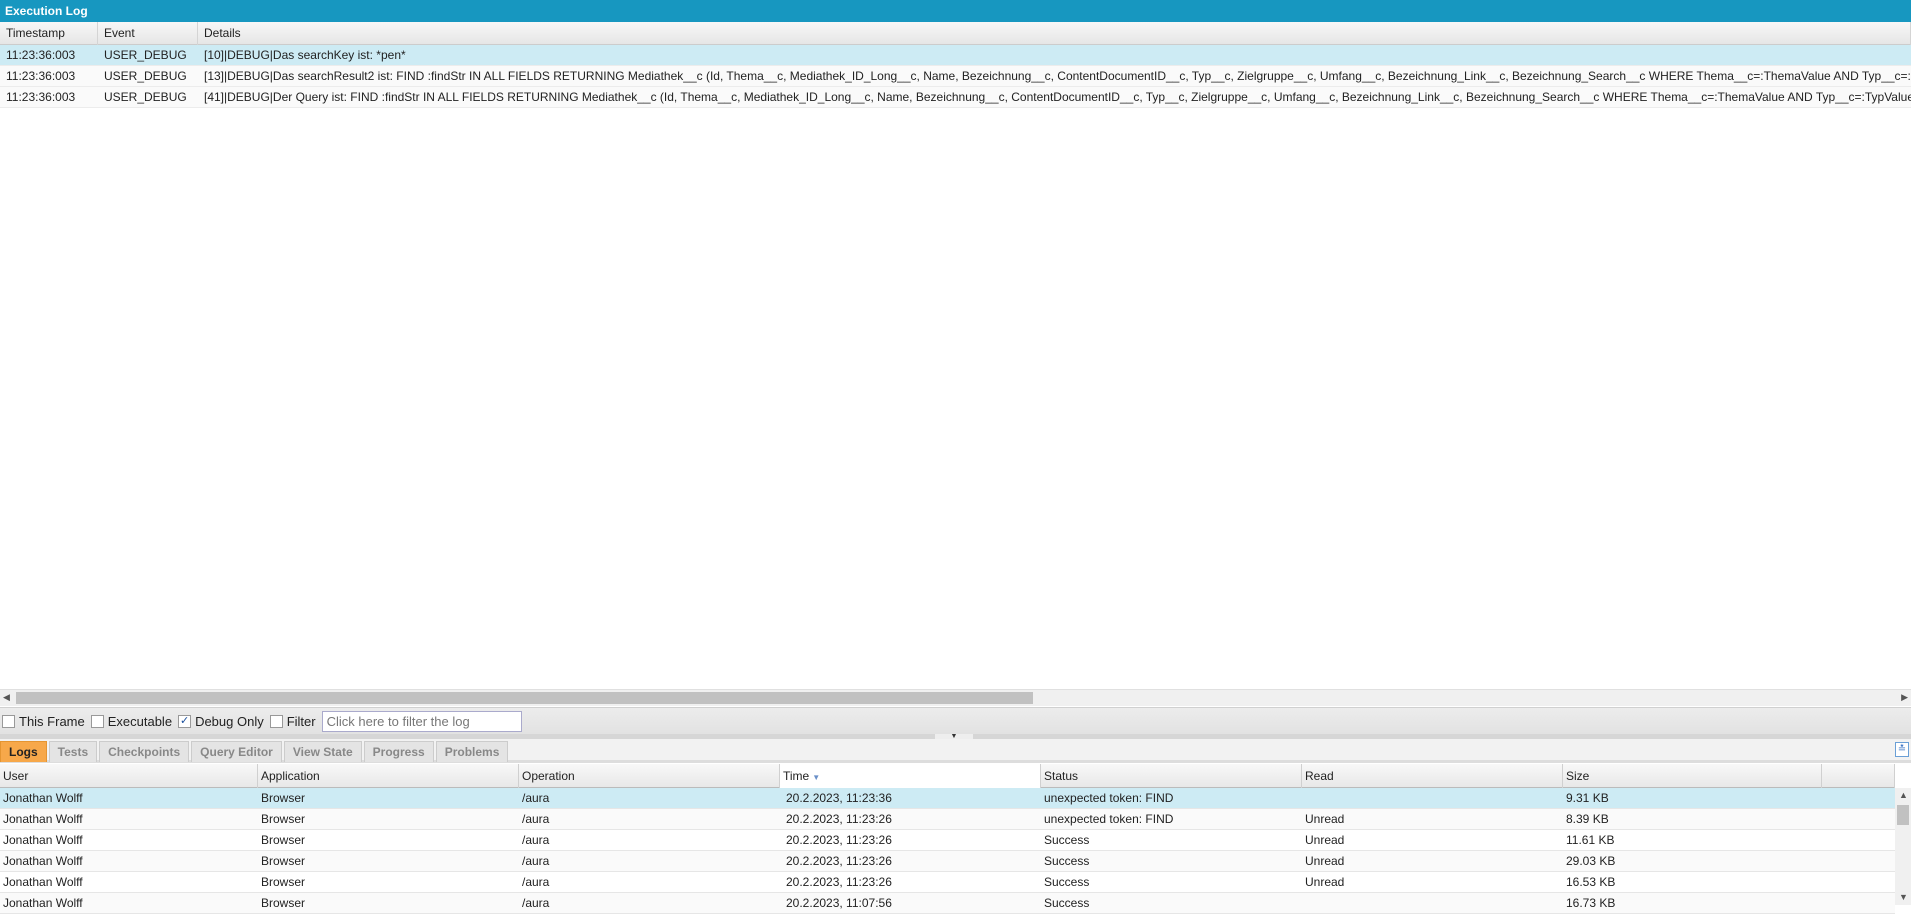  I want to click on column-event: Event, so click(148, 33).